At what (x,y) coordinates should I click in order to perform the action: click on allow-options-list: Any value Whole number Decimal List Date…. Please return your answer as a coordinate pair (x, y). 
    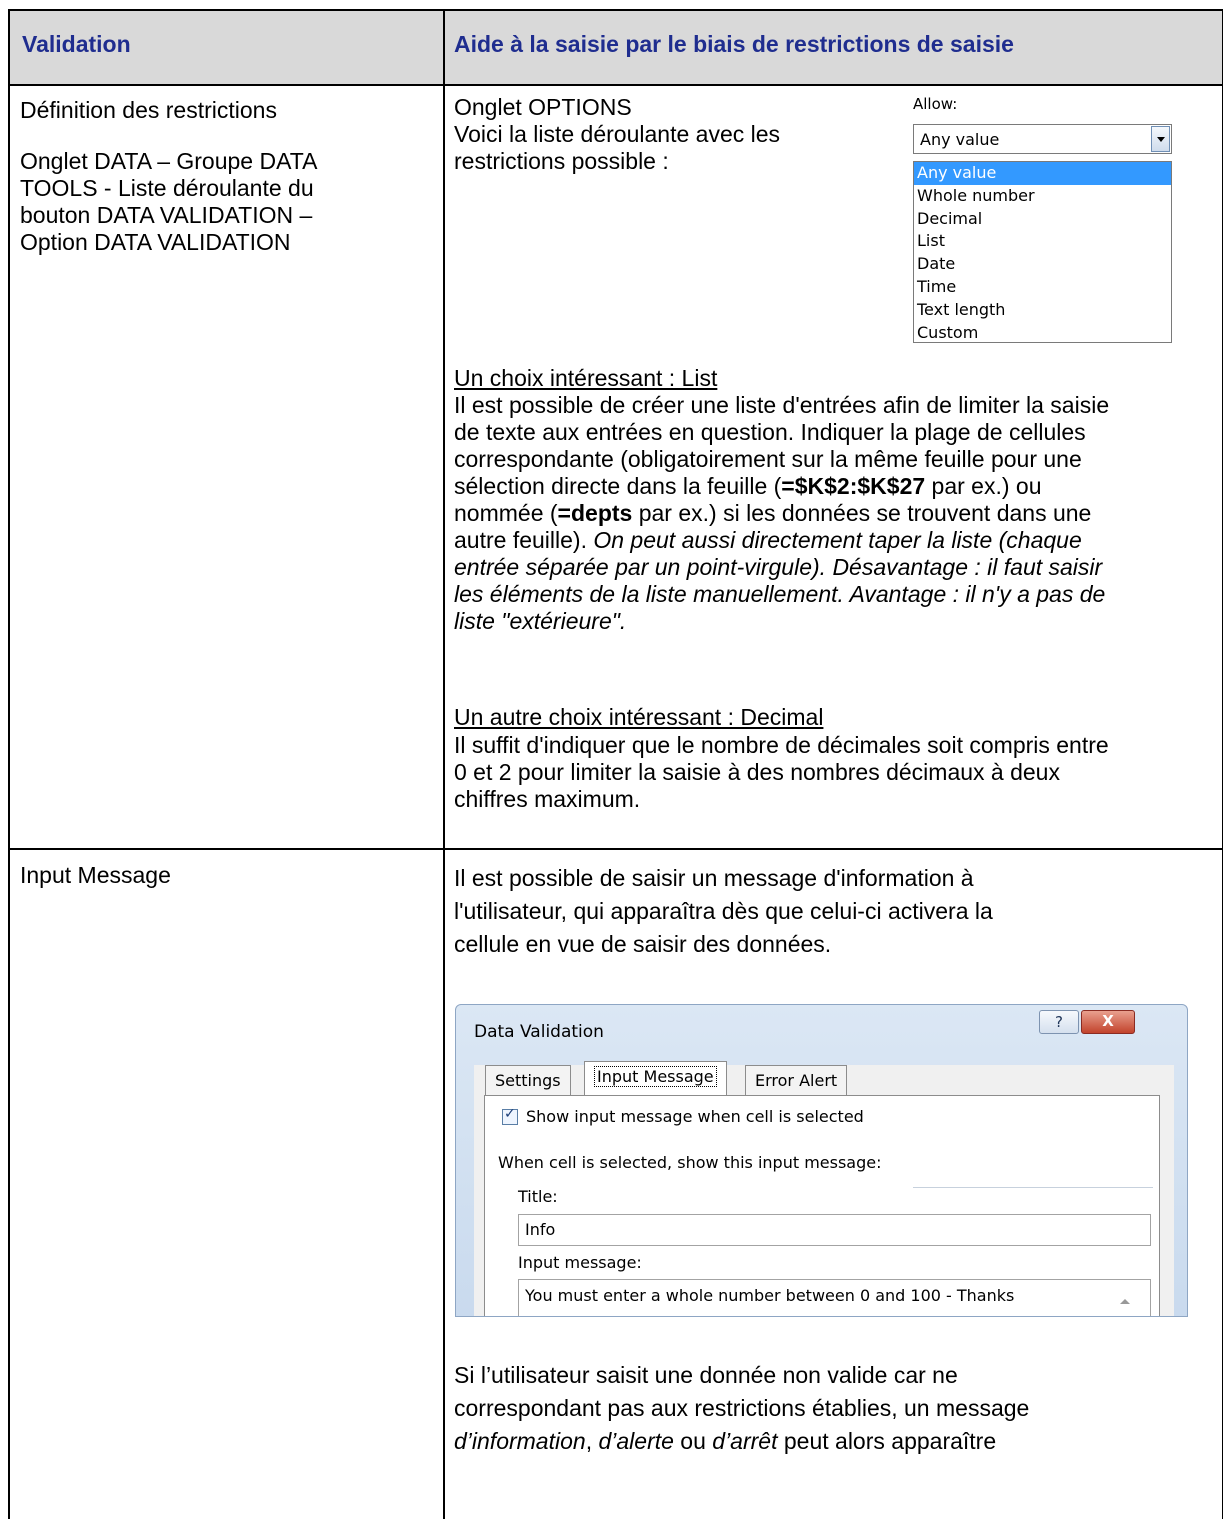
    Looking at the image, I should click on (1042, 252).